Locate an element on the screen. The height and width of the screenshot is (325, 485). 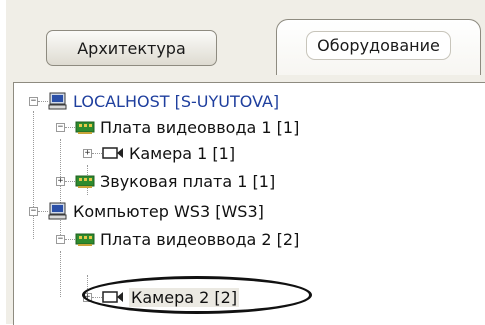
tree-node-video-card-1: − Плата видеоввода 1 [1] is located at coordinates (177, 127).